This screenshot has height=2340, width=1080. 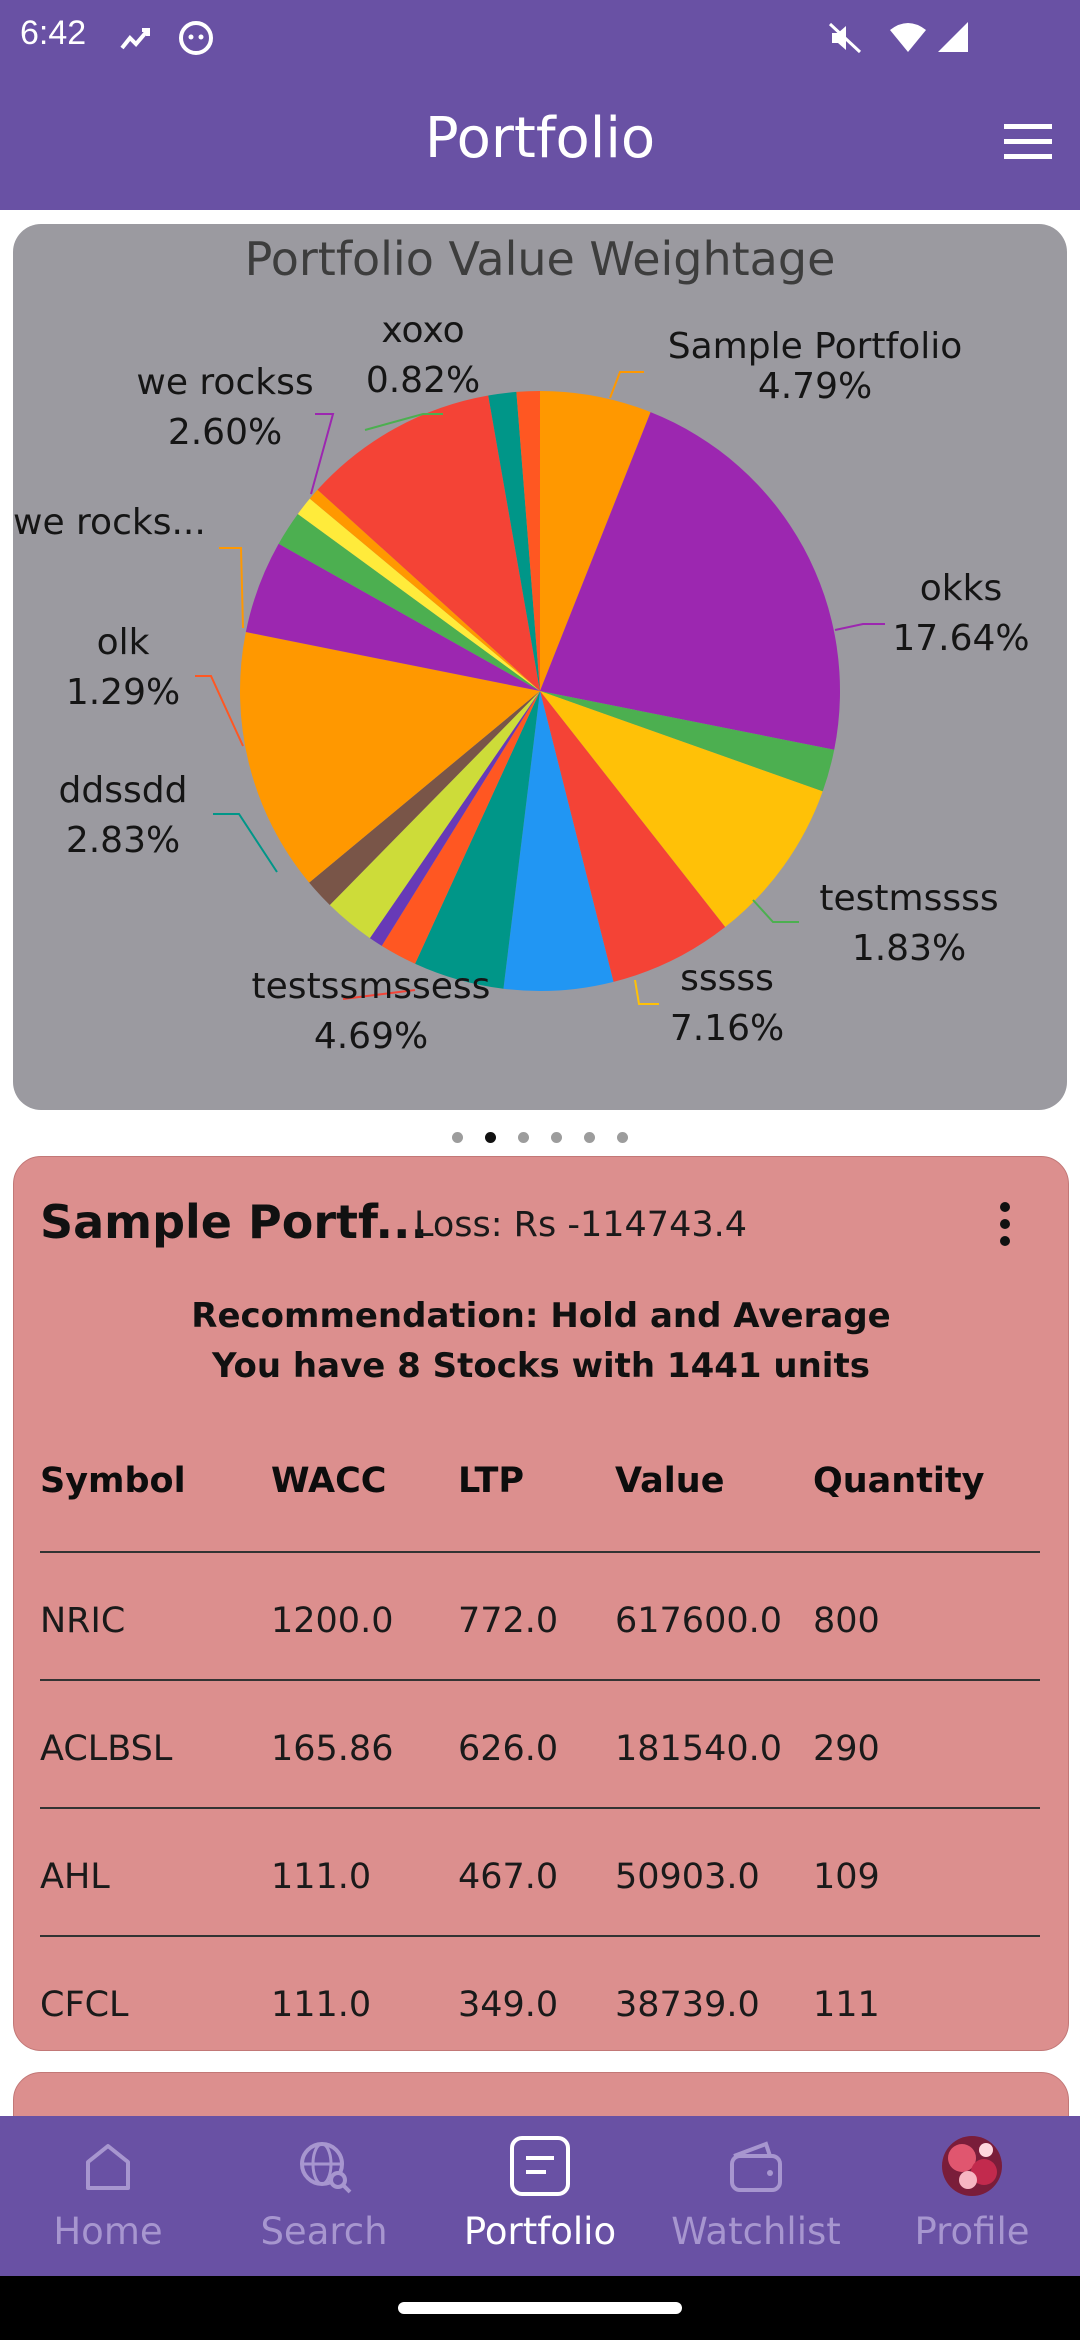 What do you see at coordinates (540, 1490) in the screenshot?
I see `table-header: Symbol WACC LTP Value Quantity` at bounding box center [540, 1490].